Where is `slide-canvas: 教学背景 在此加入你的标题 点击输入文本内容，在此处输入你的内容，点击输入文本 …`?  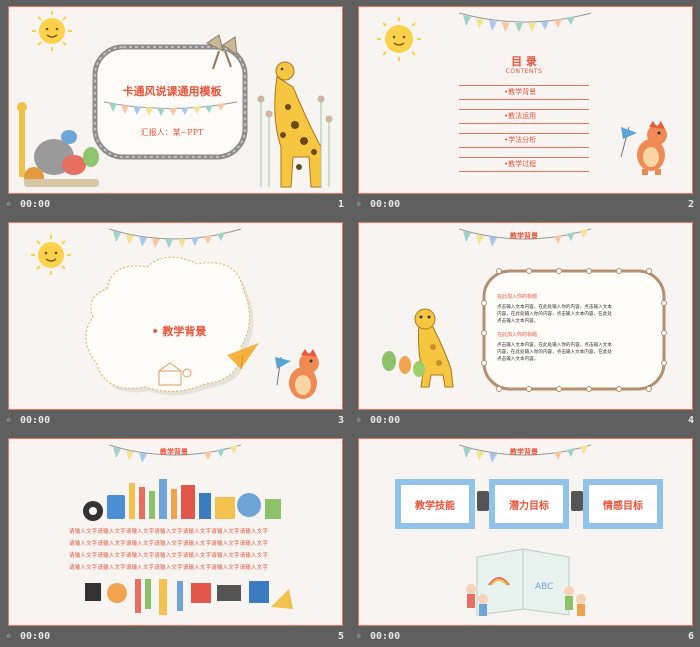 slide-canvas: 教学背景 在此加入你的标题 点击输入文本内容，在此处输入你的内容，点击输入文本 … is located at coordinates (525, 316).